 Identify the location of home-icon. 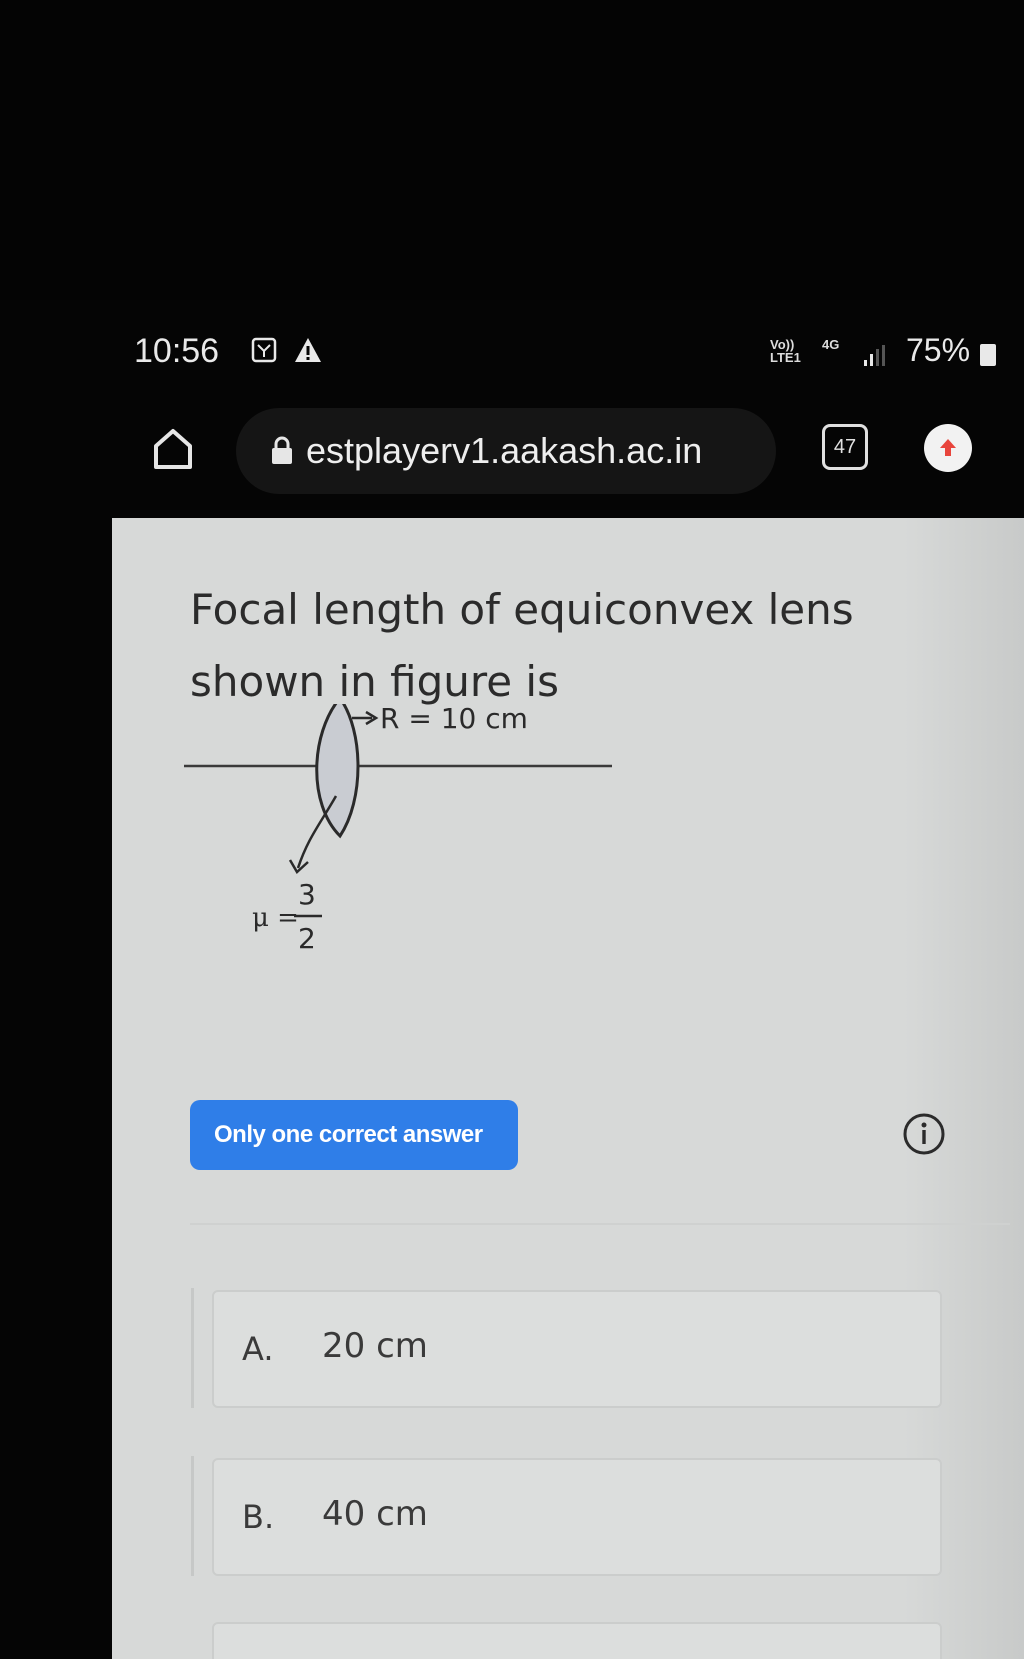
(173, 449).